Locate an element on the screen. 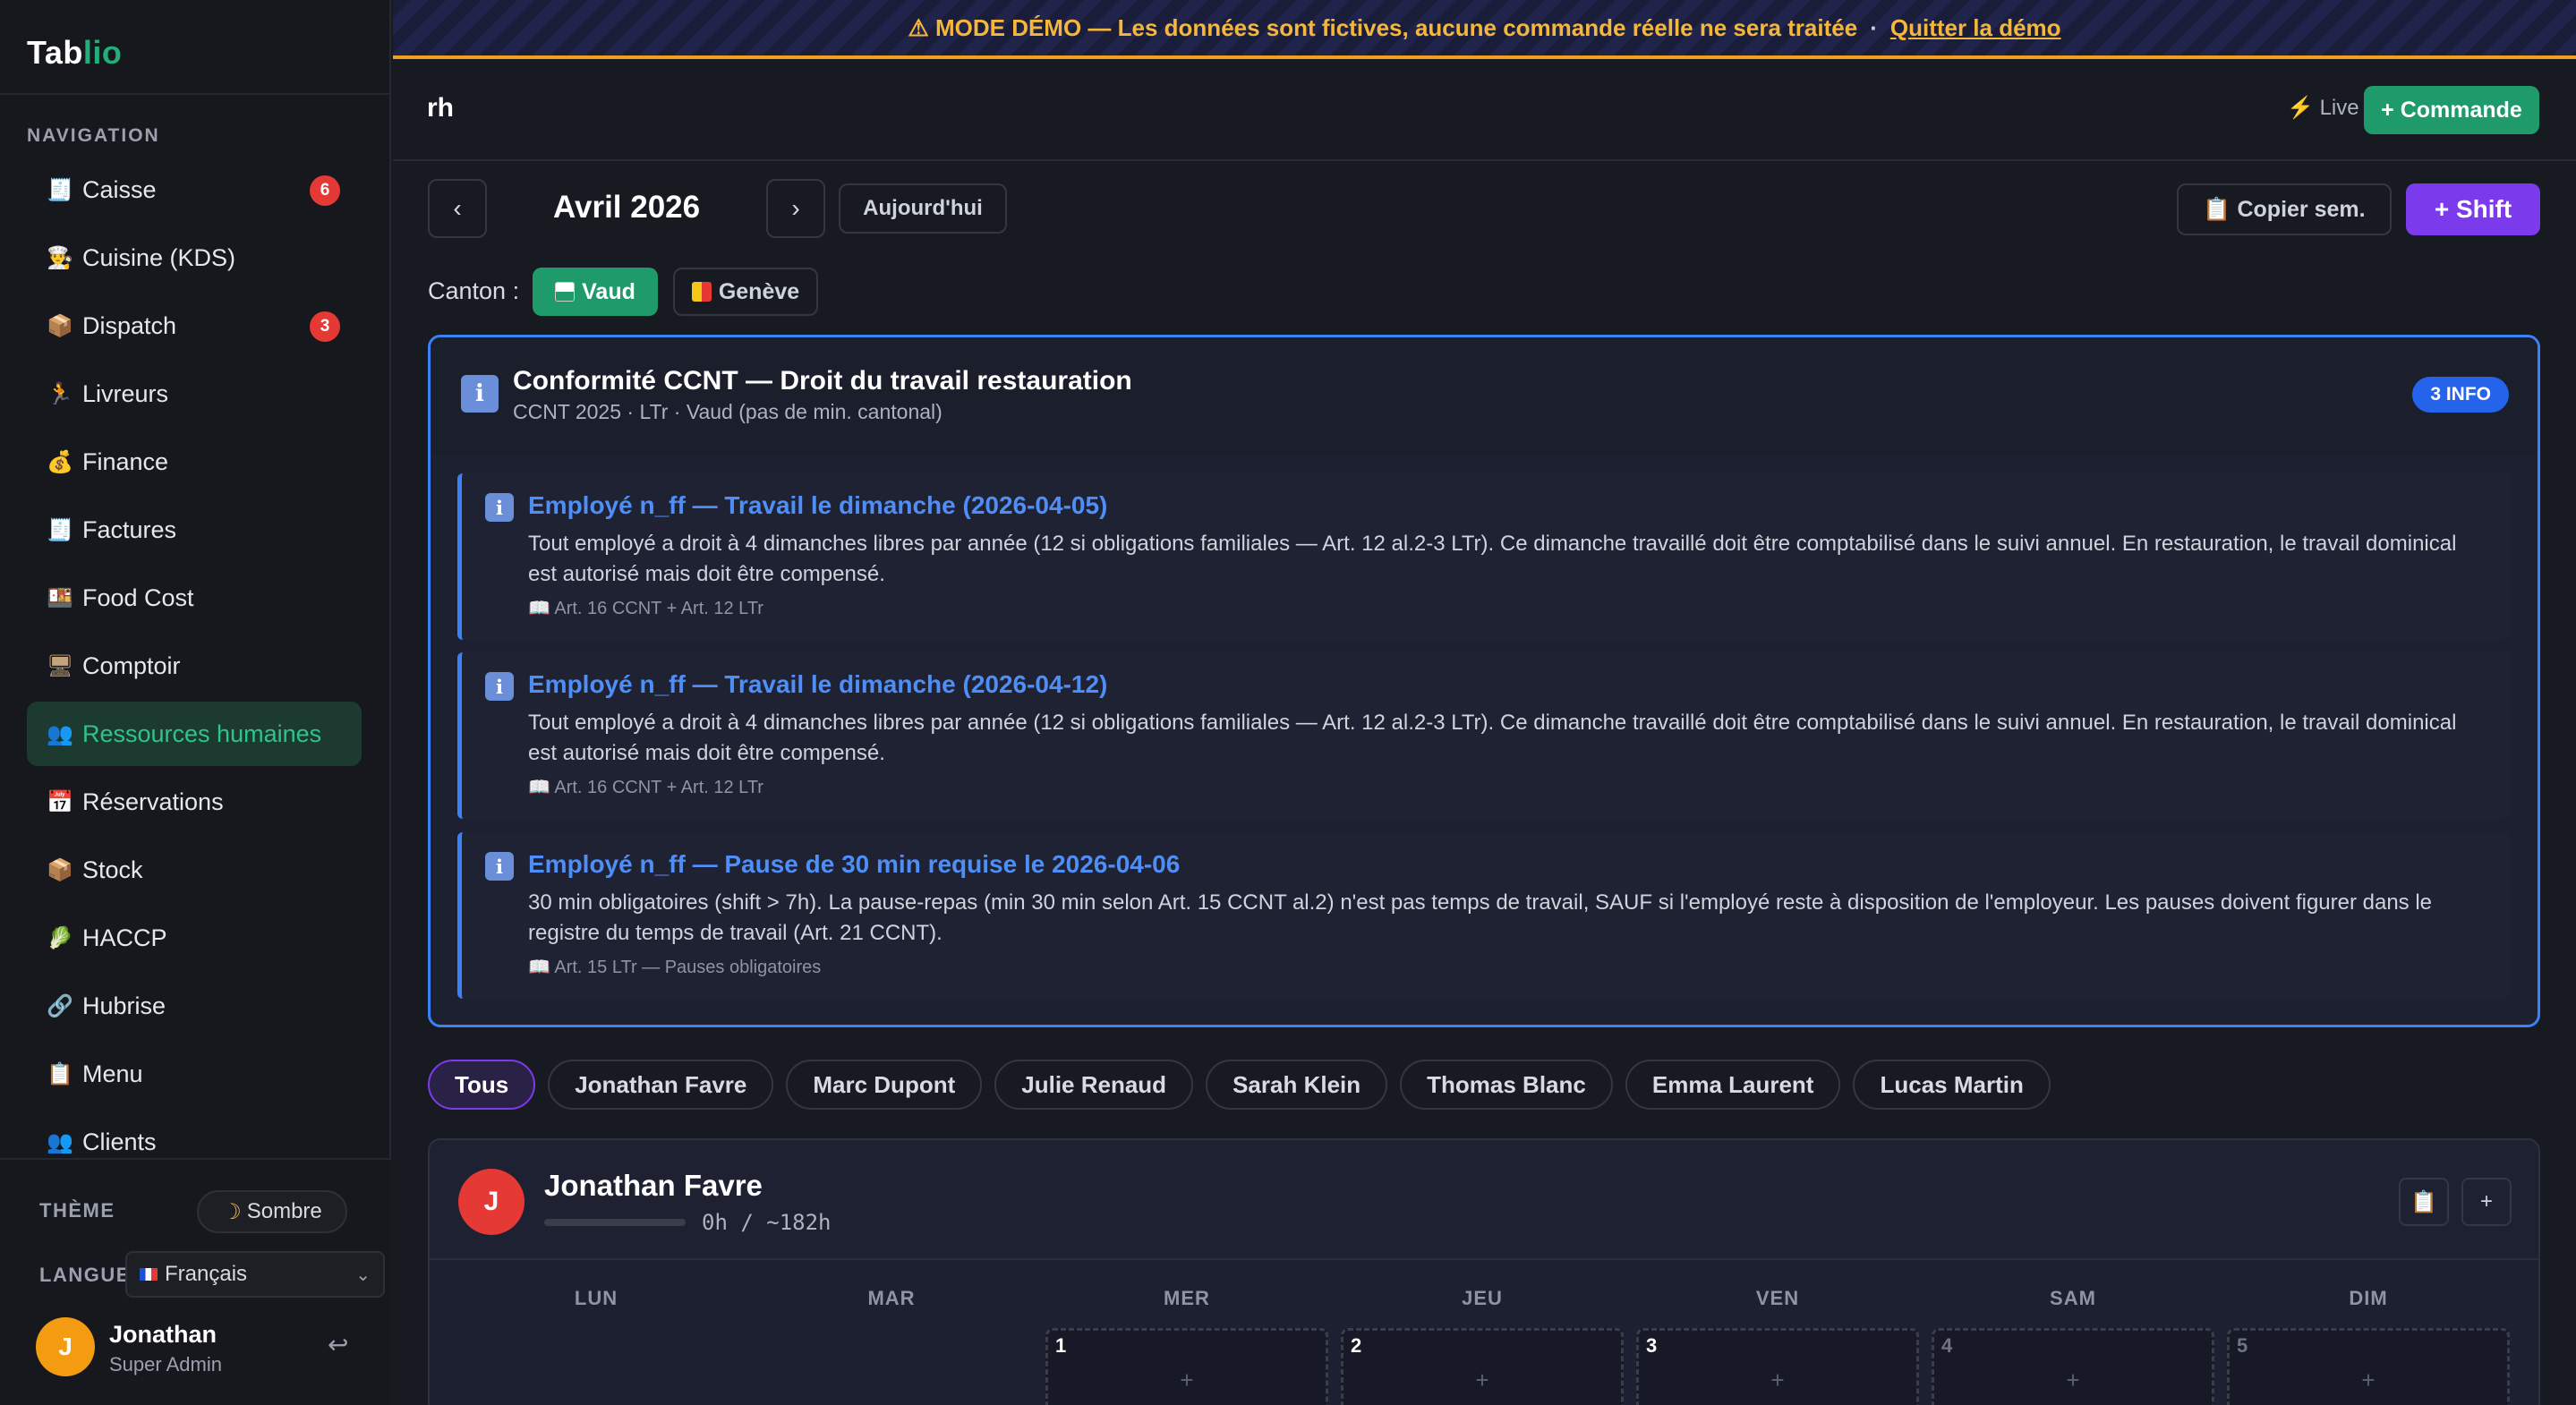  compliance-count-badge: 3 INFO is located at coordinates (2460, 395).